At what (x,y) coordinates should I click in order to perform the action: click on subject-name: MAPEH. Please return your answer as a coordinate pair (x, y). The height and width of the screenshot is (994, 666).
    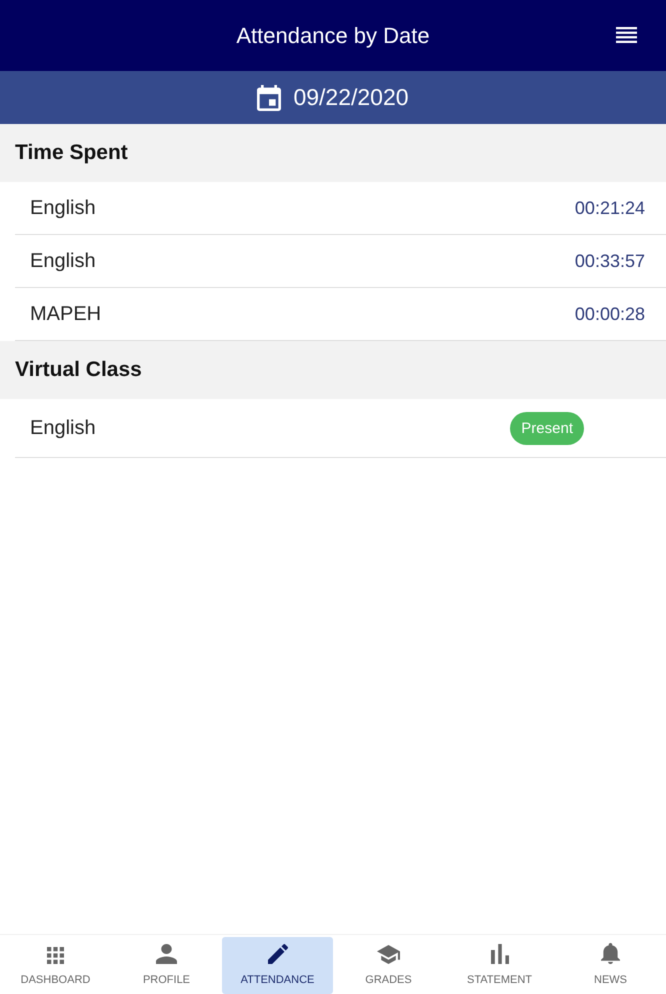
    Looking at the image, I should click on (66, 314).